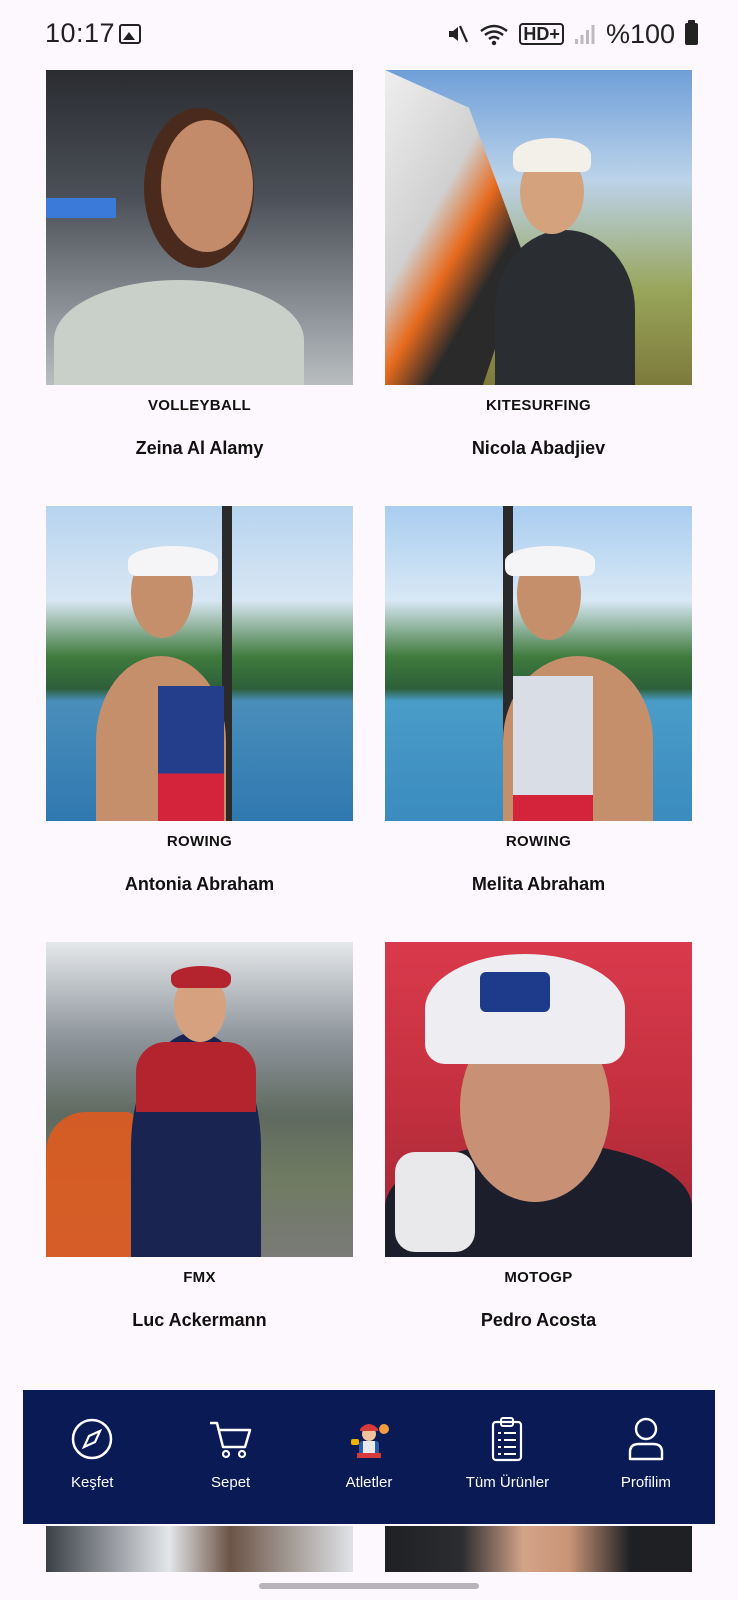  Describe the element at coordinates (369, 35) in the screenshot. I see `status-bar: 10:17 HD+ %100` at that location.